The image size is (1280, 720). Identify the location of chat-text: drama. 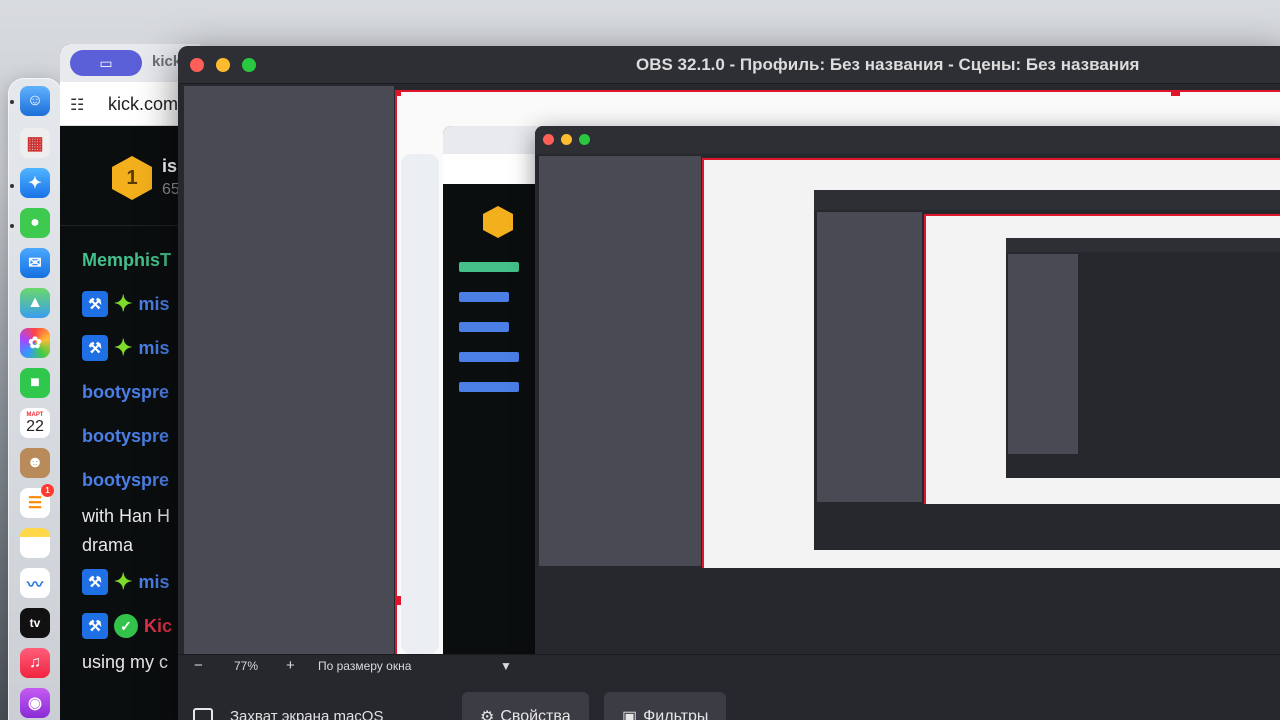
(108, 545).